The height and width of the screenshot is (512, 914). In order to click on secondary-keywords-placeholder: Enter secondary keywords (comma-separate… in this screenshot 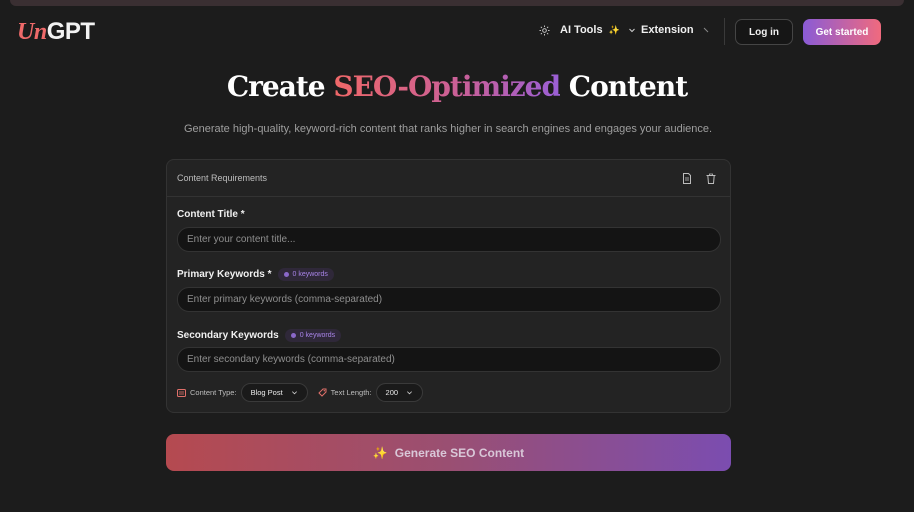, I will do `click(291, 359)`.